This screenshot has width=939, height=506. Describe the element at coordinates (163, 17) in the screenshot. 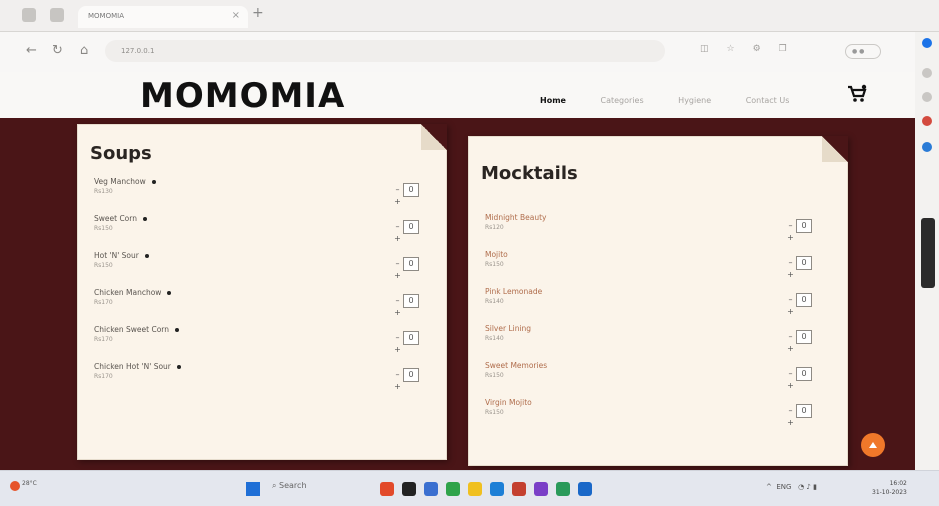

I see `browser-tab: MOMOMIA ×` at that location.